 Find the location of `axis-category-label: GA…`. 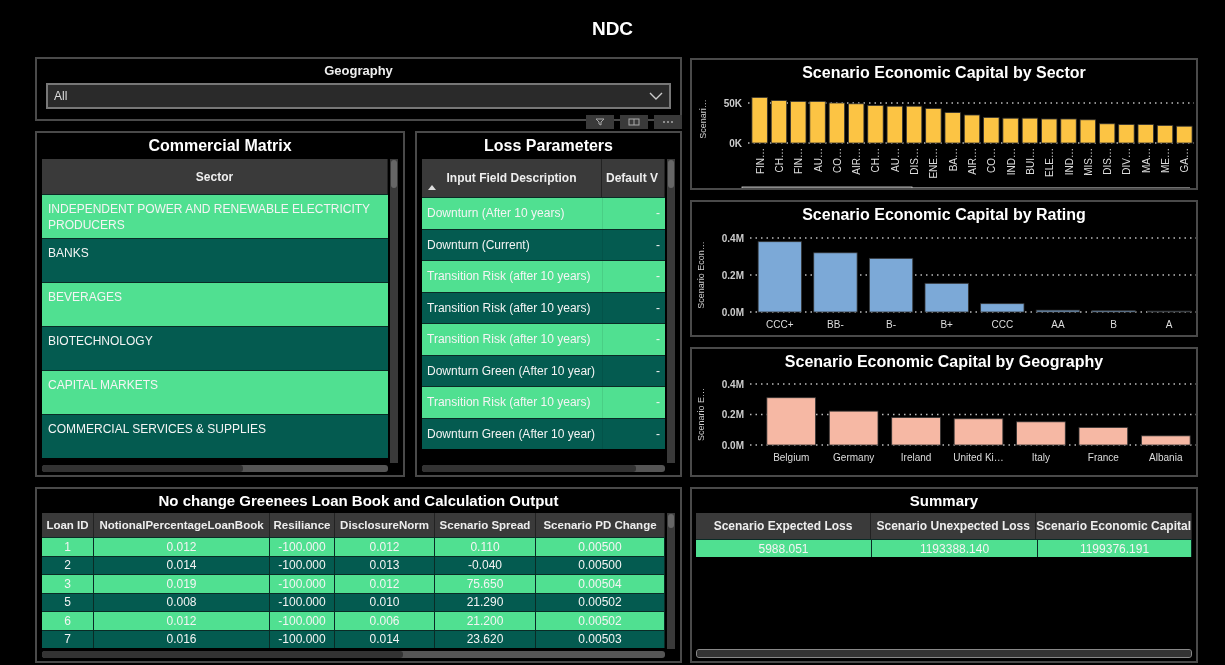

axis-category-label: GA… is located at coordinates (1185, 160).